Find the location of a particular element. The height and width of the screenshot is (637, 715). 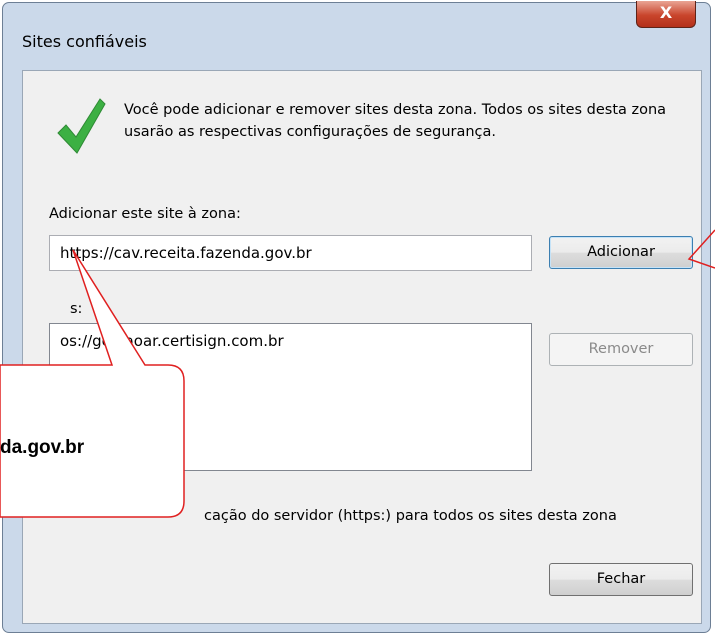

site-url-input: https://cav.receita.fazenda.gov.br is located at coordinates (290, 253).